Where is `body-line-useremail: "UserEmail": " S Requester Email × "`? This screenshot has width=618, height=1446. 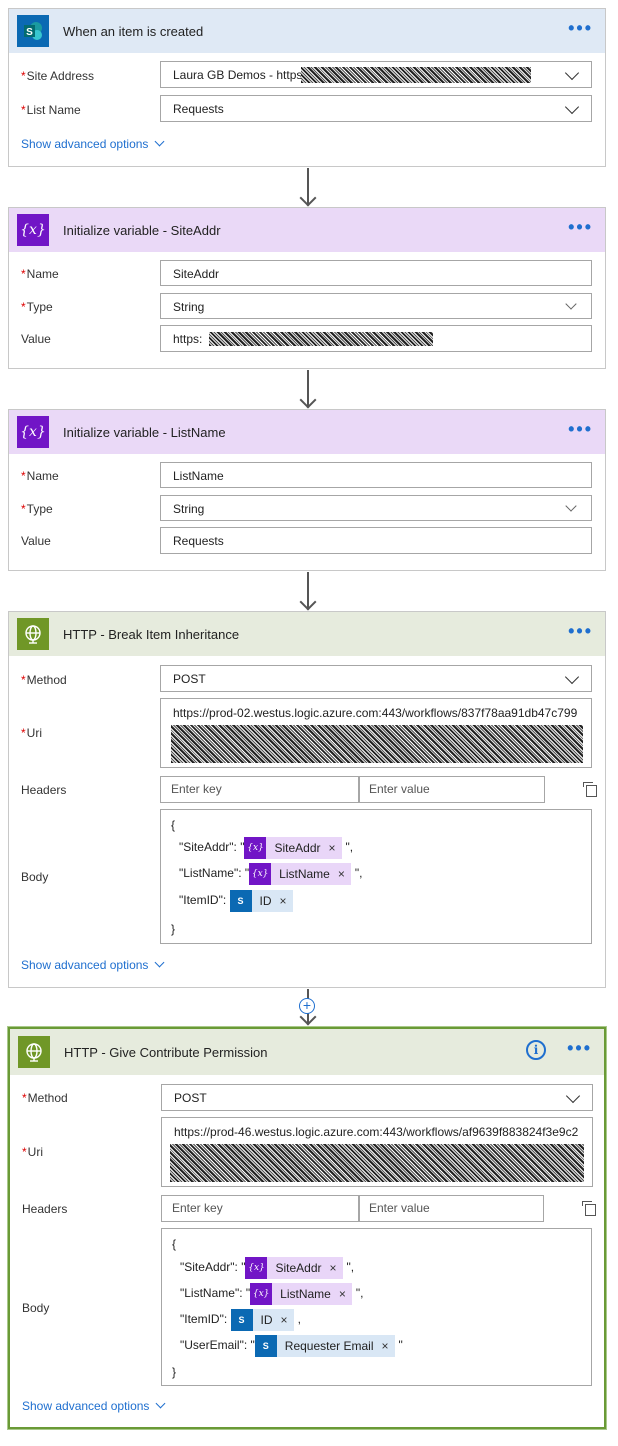 body-line-useremail: "UserEmail": " S Requester Email × " is located at coordinates (291, 1346).